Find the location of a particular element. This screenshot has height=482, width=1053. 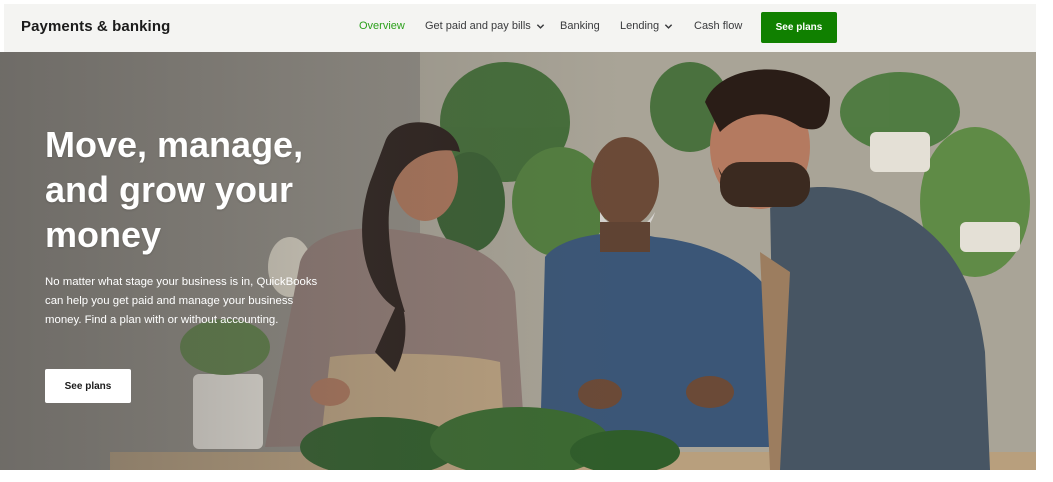

page-margin-right is located at coordinates (1044, 241).